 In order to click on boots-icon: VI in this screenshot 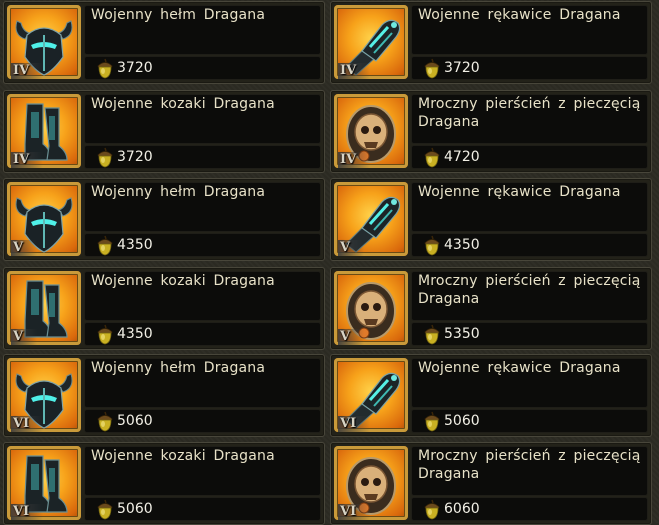, I will do `click(44, 483)`.